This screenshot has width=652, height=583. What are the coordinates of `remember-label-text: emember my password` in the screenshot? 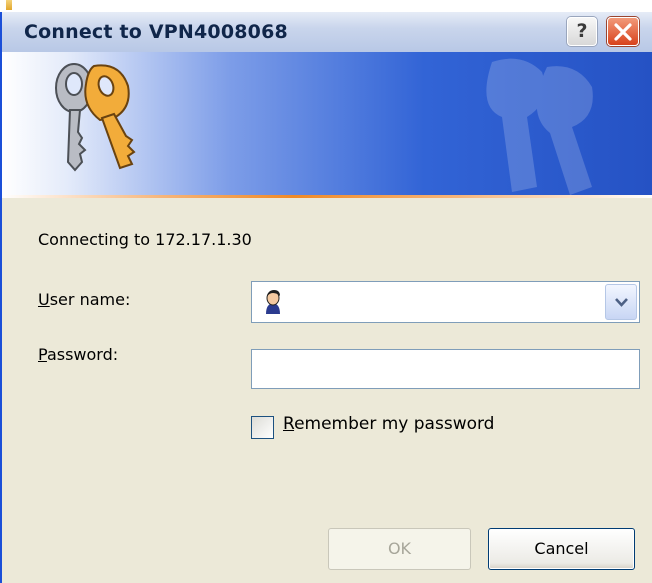 It's located at (394, 424).